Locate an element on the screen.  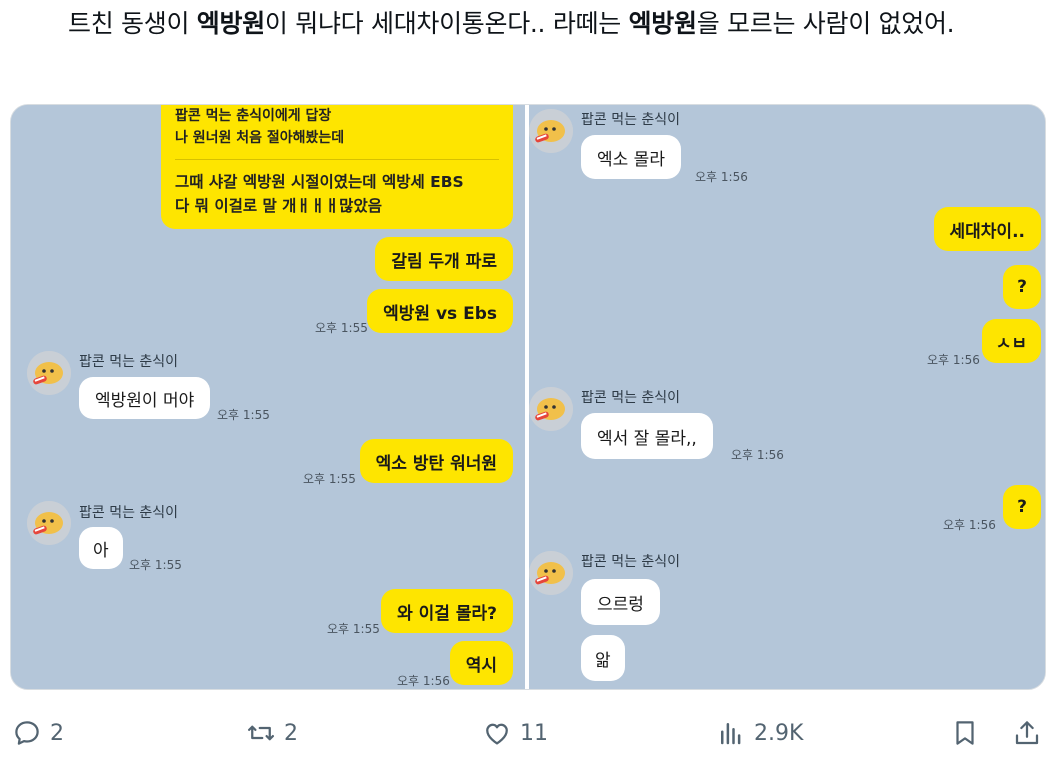
like-icon is located at coordinates (497, 734).